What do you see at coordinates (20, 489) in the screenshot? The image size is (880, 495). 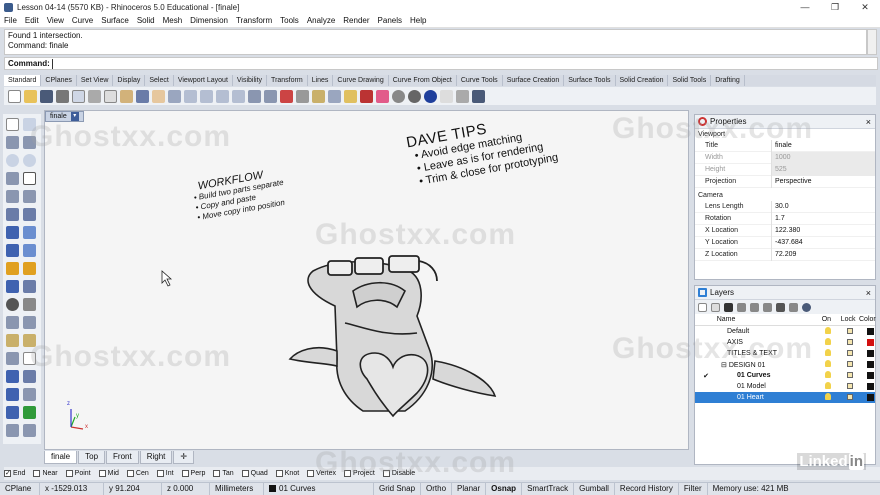 I see `cplane-status: CPlane` at bounding box center [20, 489].